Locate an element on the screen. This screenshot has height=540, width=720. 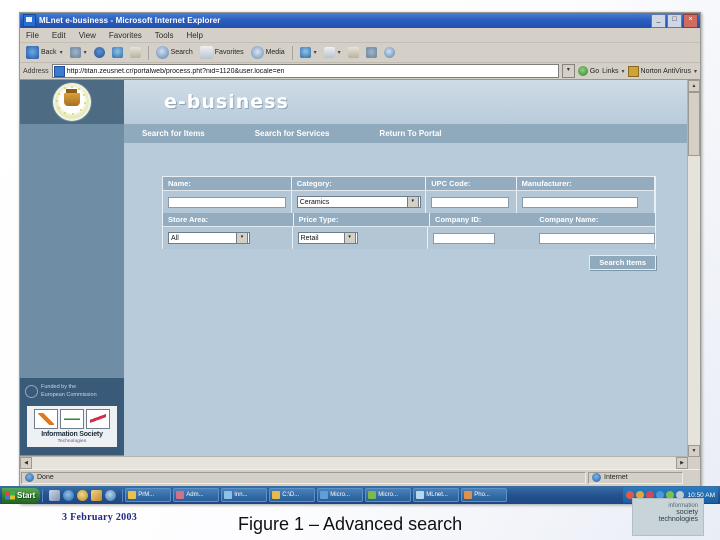
favorites-button: Favorites is located at coordinates (222, 52).